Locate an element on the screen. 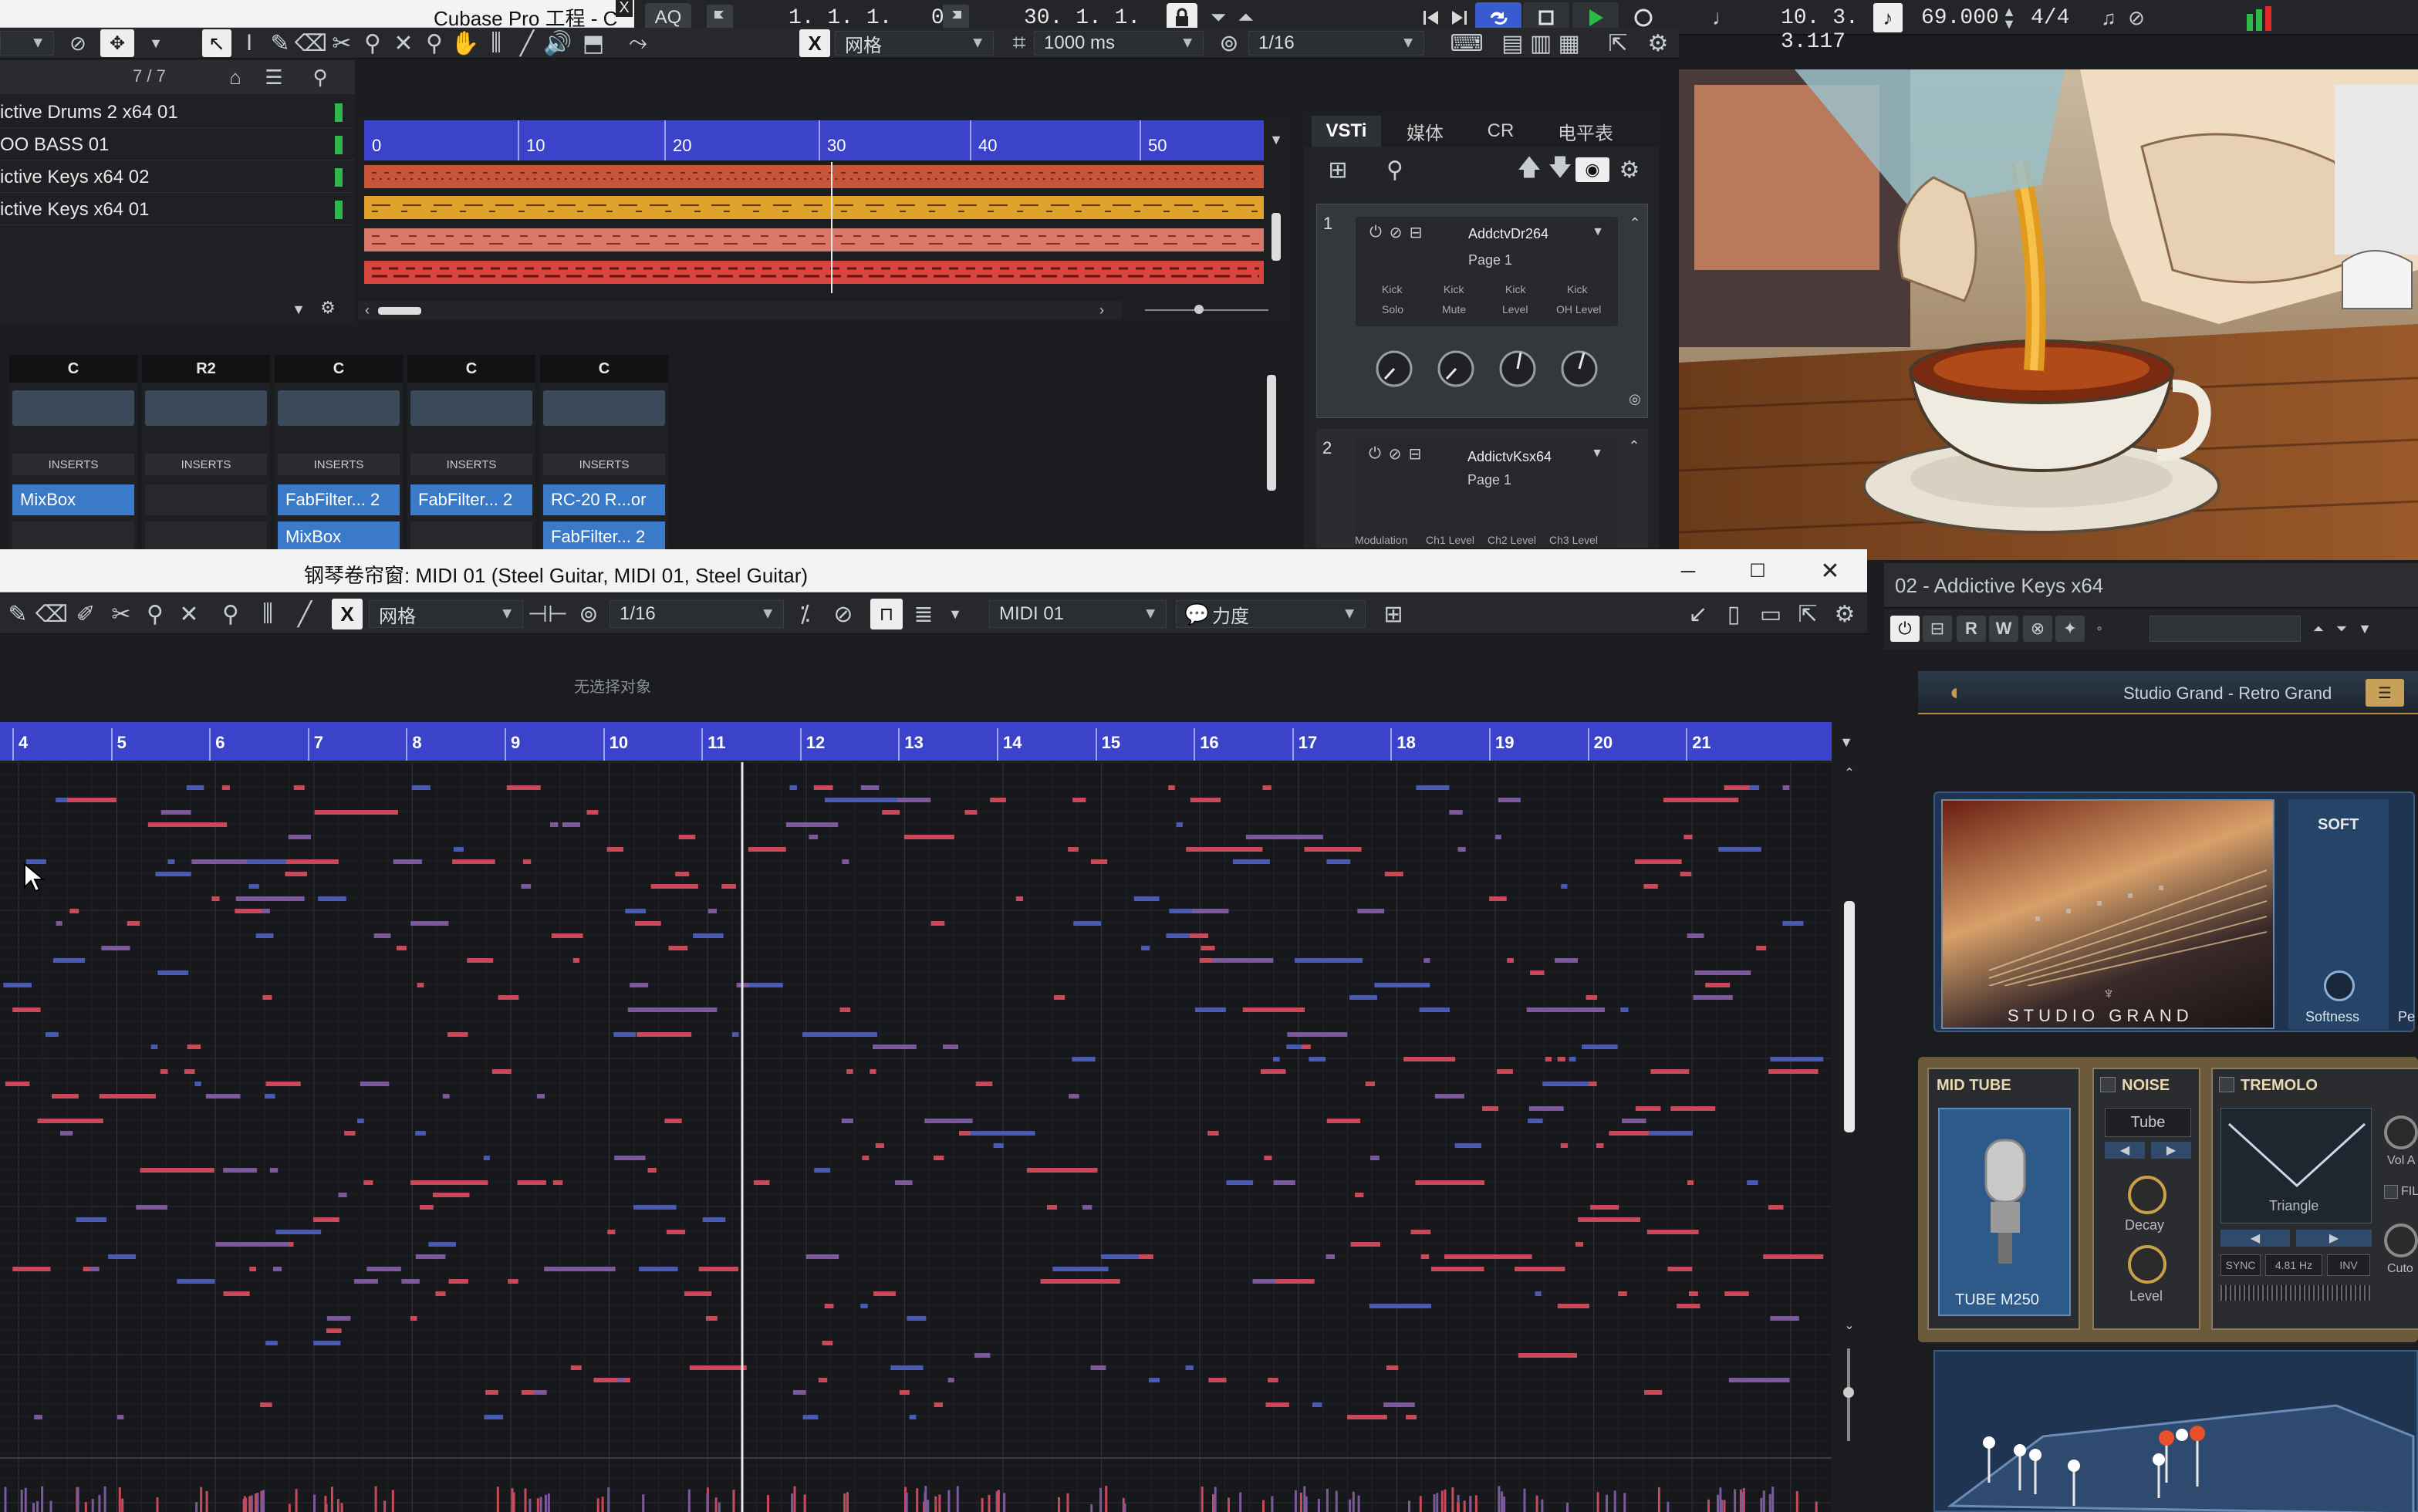  right-locator-icon is located at coordinates (956, 18).